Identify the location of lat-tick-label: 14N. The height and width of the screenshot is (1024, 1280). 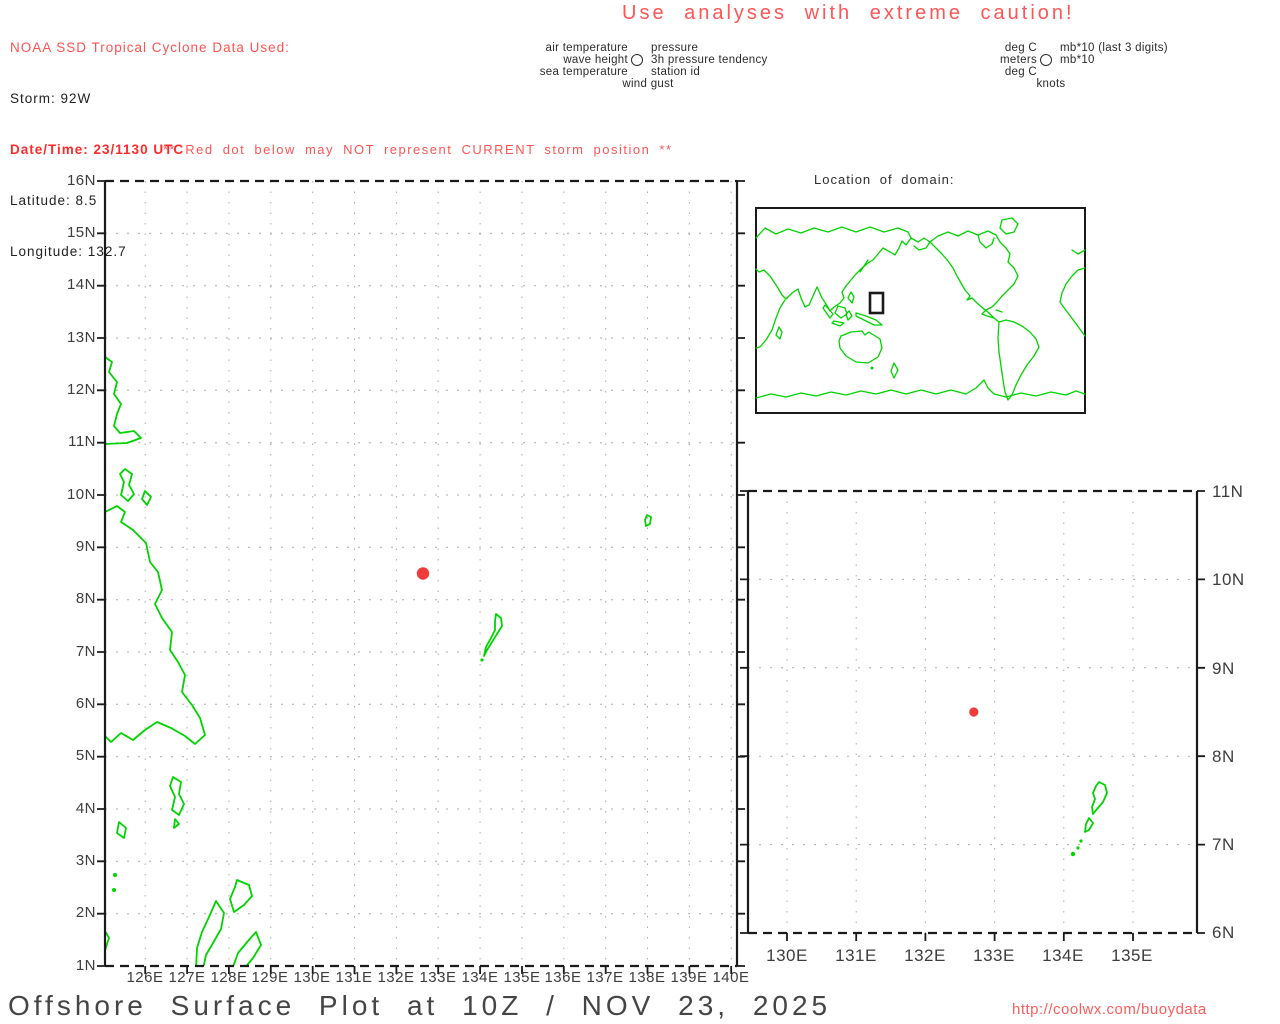
(81, 284).